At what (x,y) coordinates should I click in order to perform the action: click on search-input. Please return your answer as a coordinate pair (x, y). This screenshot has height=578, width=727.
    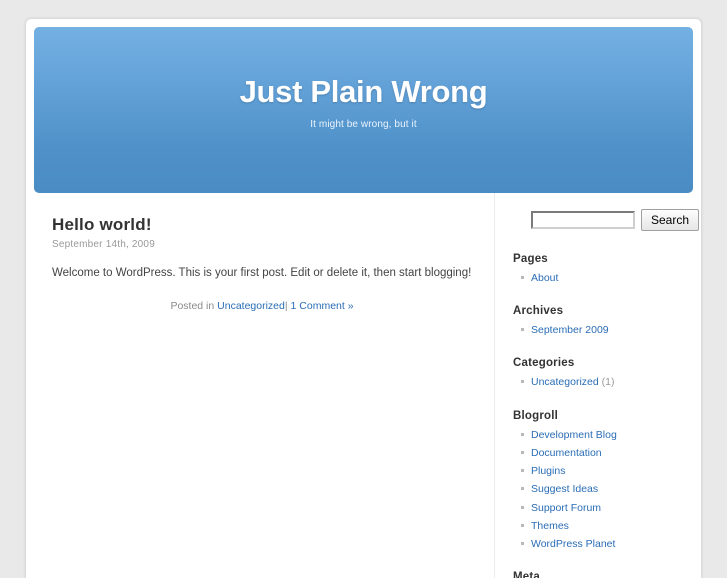
    Looking at the image, I should click on (583, 220).